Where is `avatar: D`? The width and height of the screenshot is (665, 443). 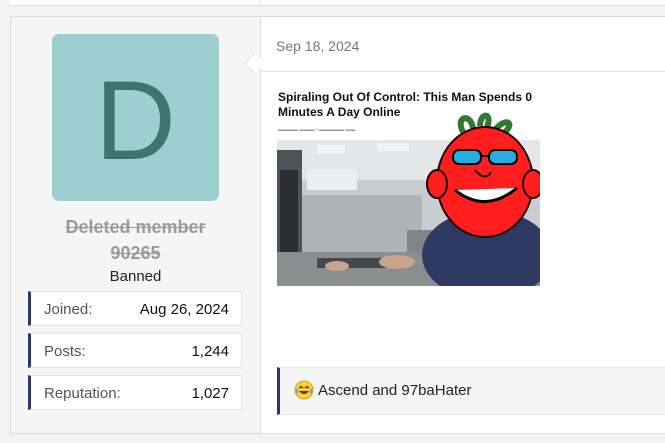
avatar: D is located at coordinates (135, 117).